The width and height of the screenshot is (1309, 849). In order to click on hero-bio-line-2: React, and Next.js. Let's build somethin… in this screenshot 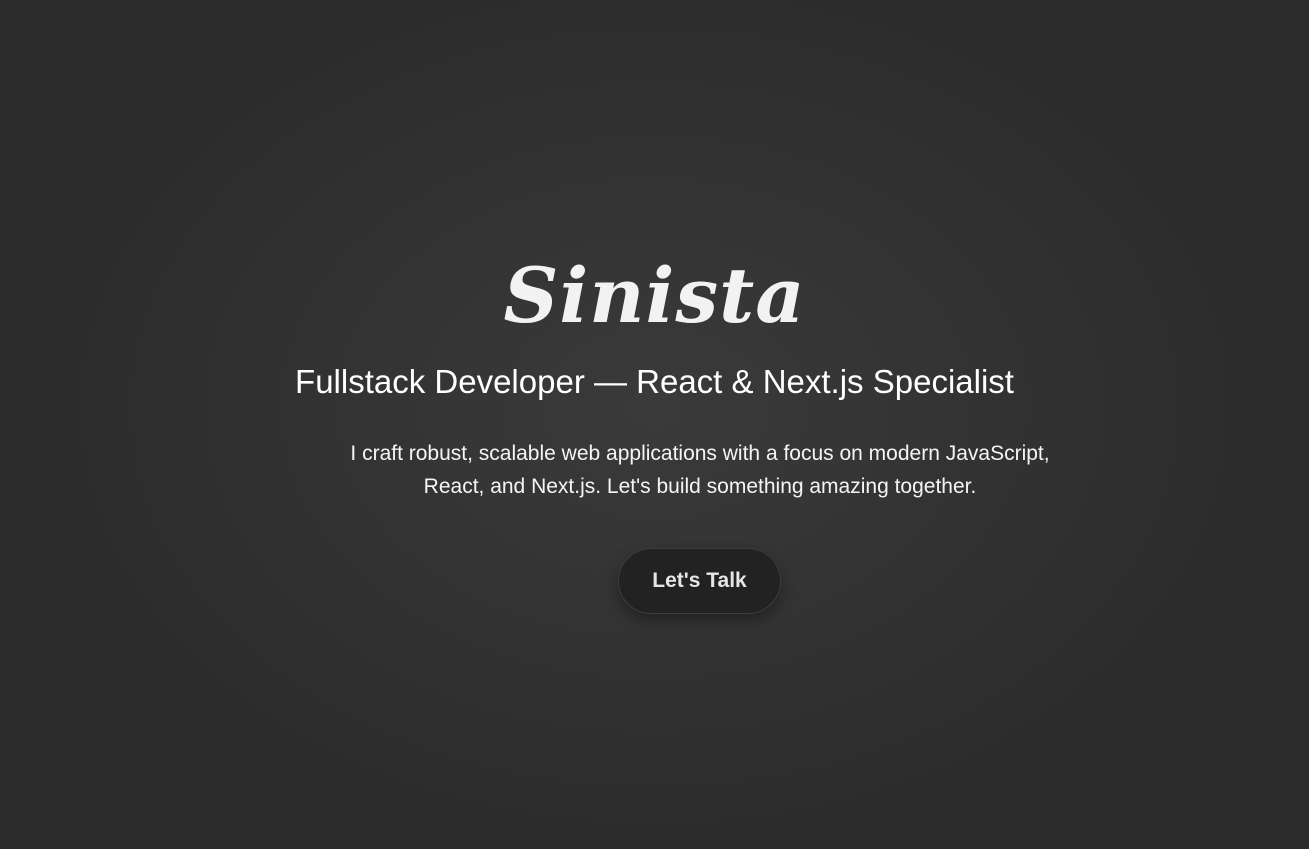, I will do `click(700, 486)`.